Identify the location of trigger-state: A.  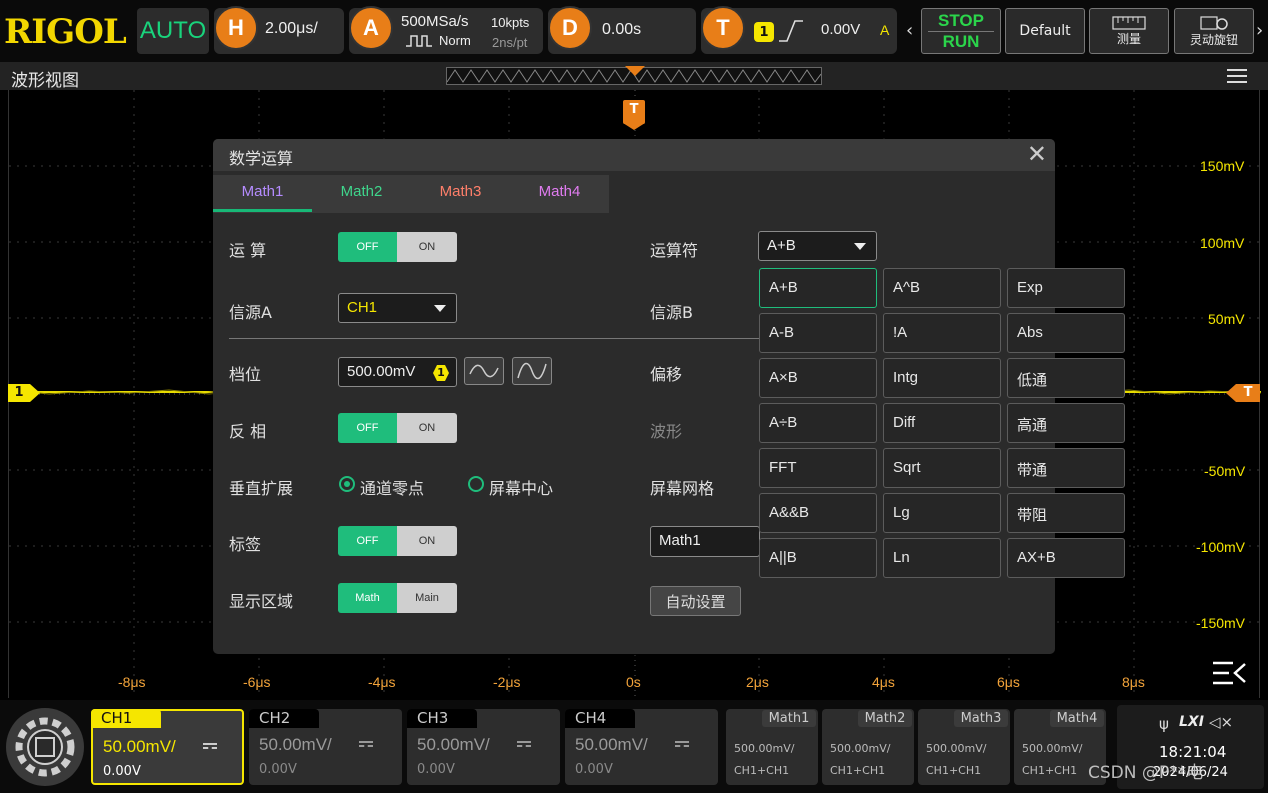
(885, 30).